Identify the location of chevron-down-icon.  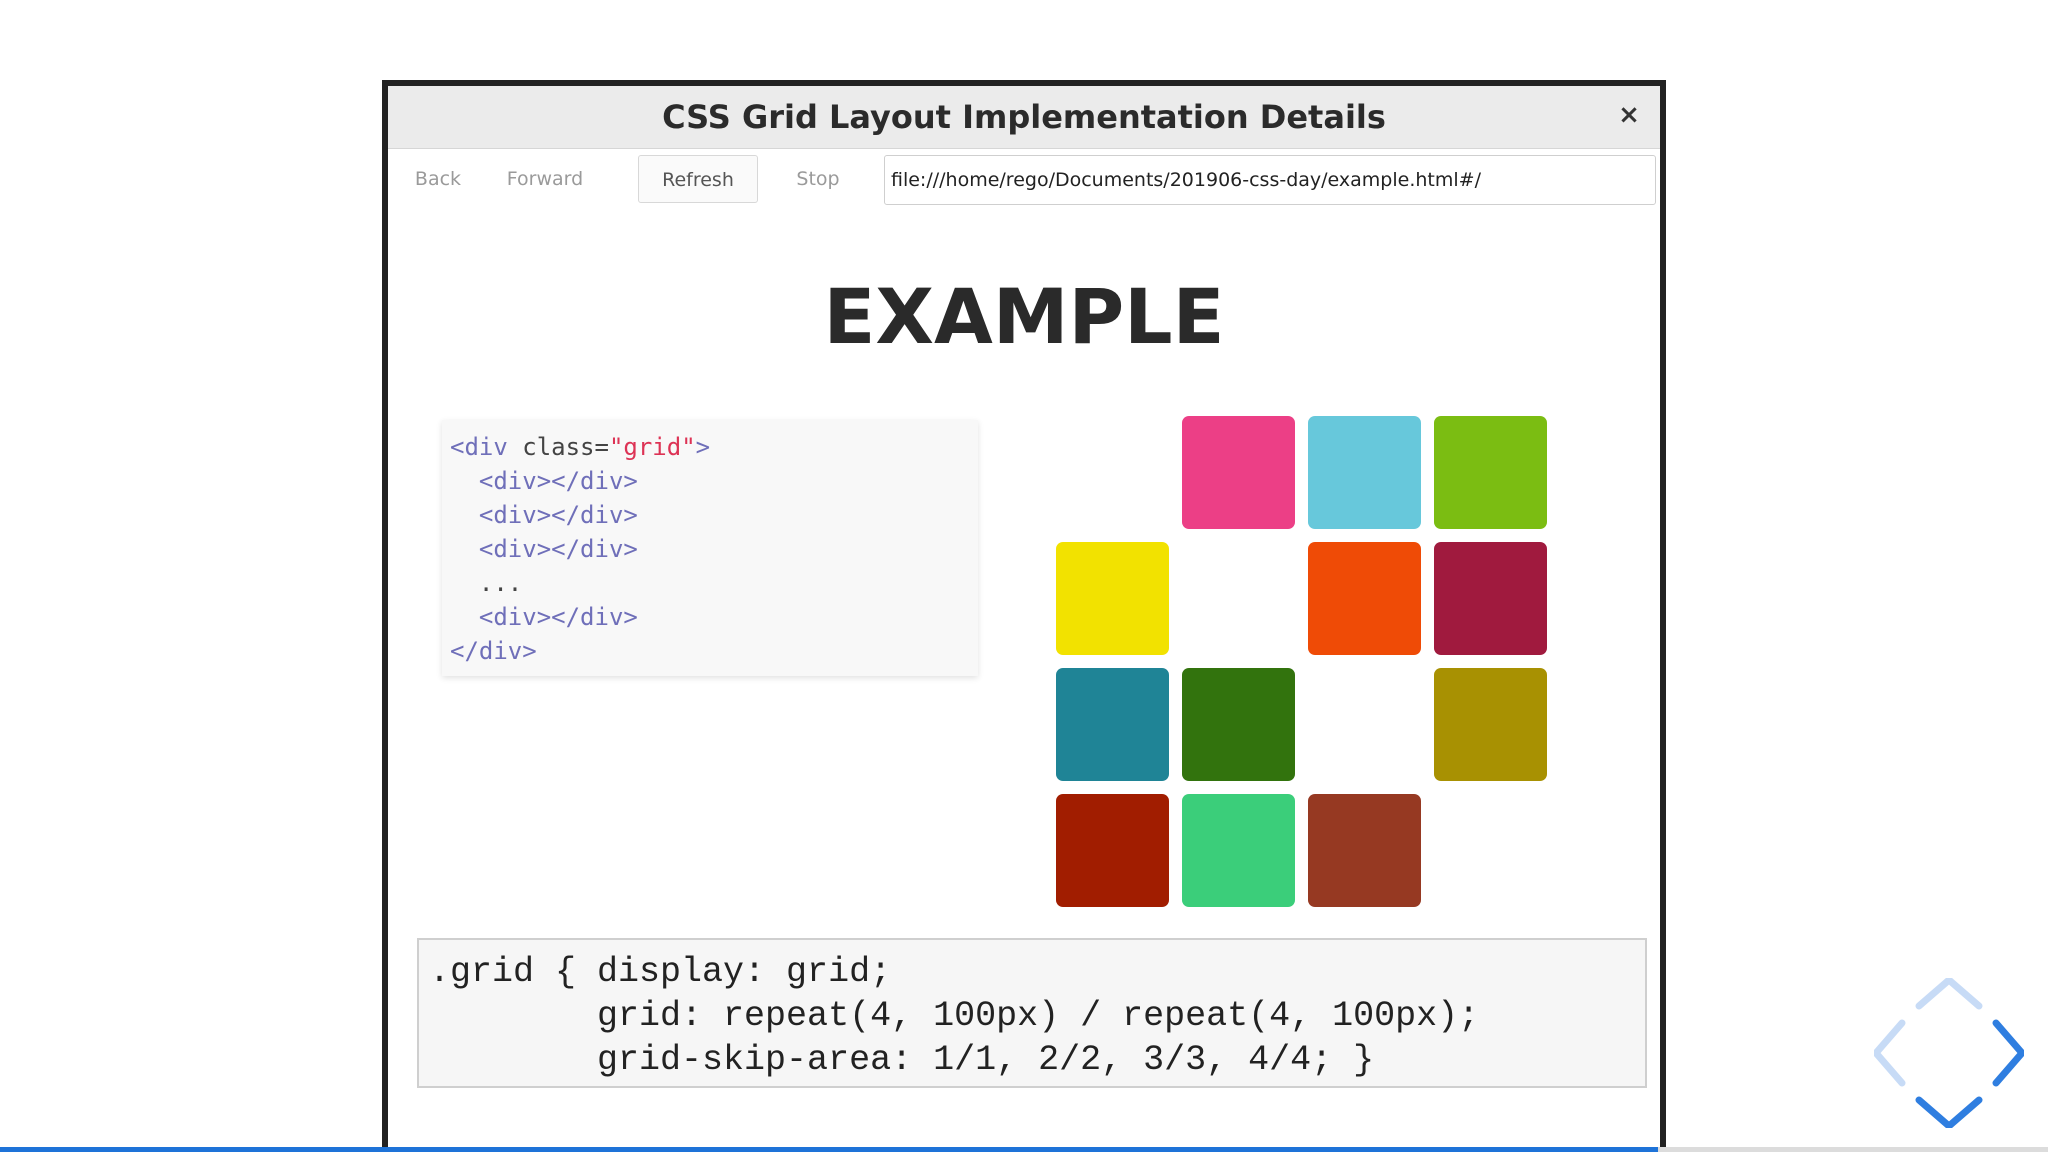
(1949, 1112).